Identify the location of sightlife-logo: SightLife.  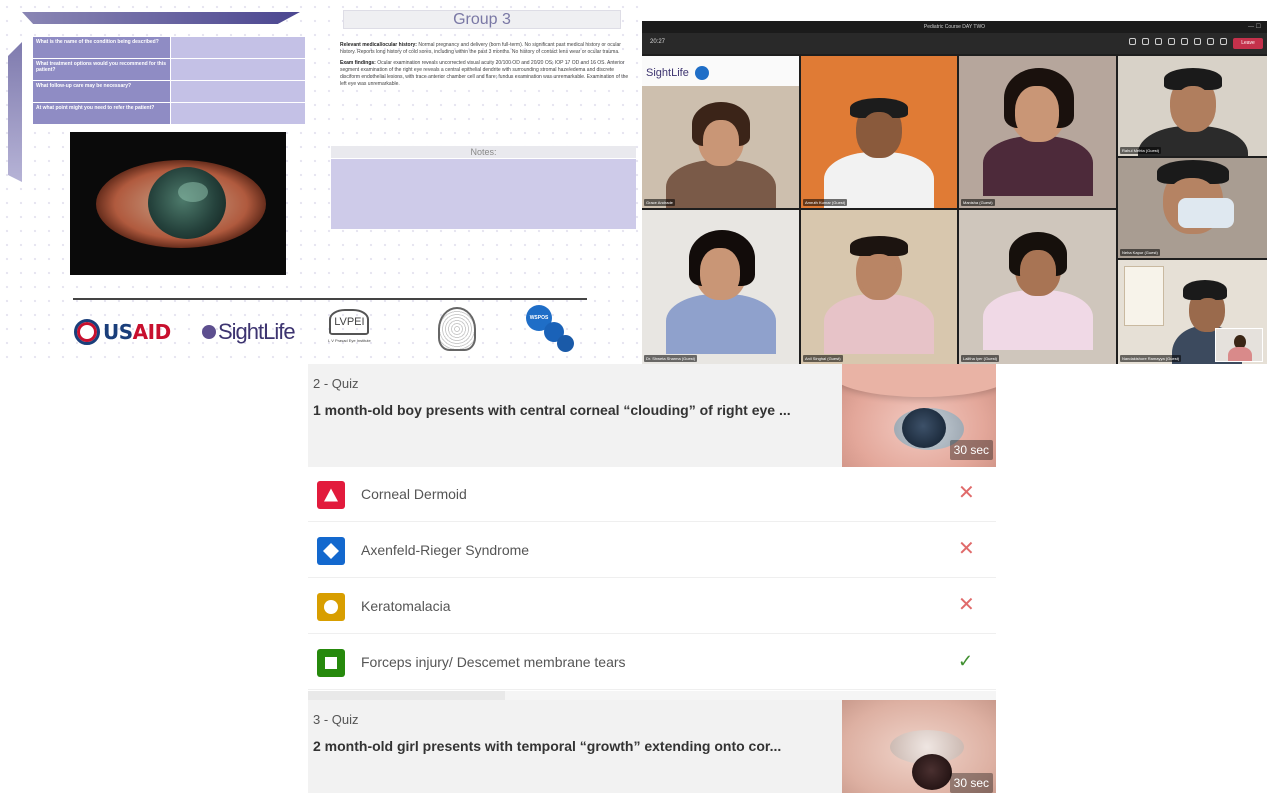
(249, 332).